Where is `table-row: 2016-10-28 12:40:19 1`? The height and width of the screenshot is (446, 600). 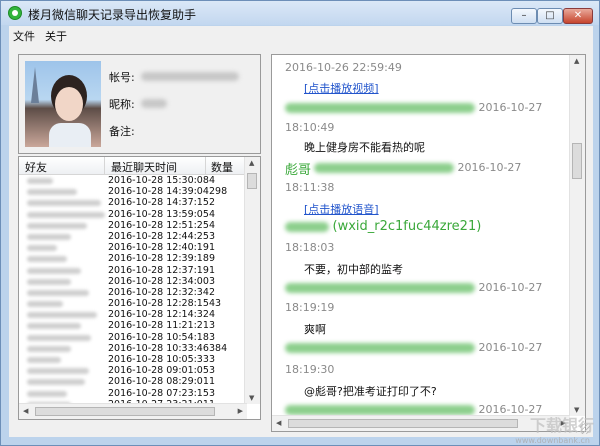
table-row: 2016-10-28 12:40:19 1 is located at coordinates (133, 247).